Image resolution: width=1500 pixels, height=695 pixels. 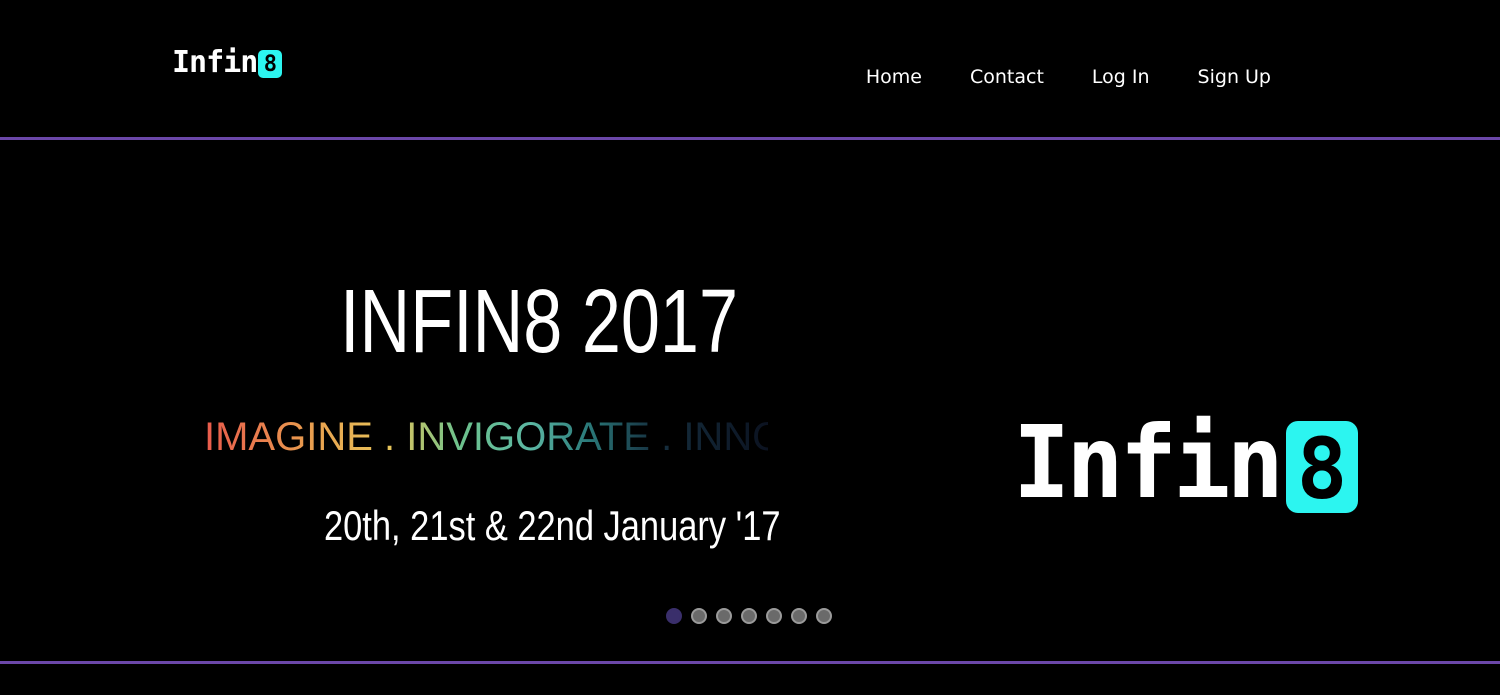 What do you see at coordinates (1234, 77) in the screenshot?
I see `nav-signup-link: Sign Up` at bounding box center [1234, 77].